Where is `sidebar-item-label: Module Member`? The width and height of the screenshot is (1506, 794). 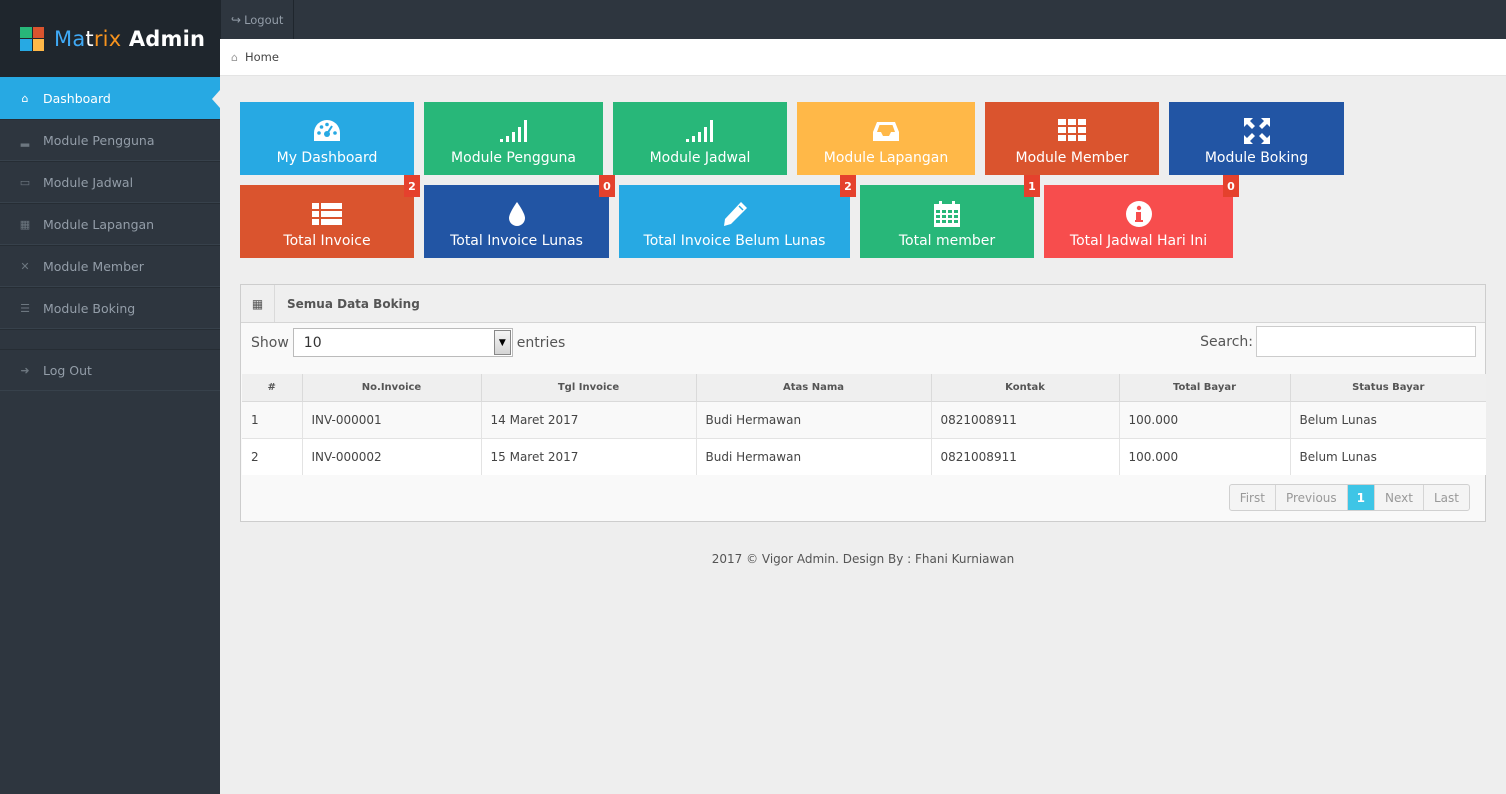
sidebar-item-label: Module Member is located at coordinates (93, 266).